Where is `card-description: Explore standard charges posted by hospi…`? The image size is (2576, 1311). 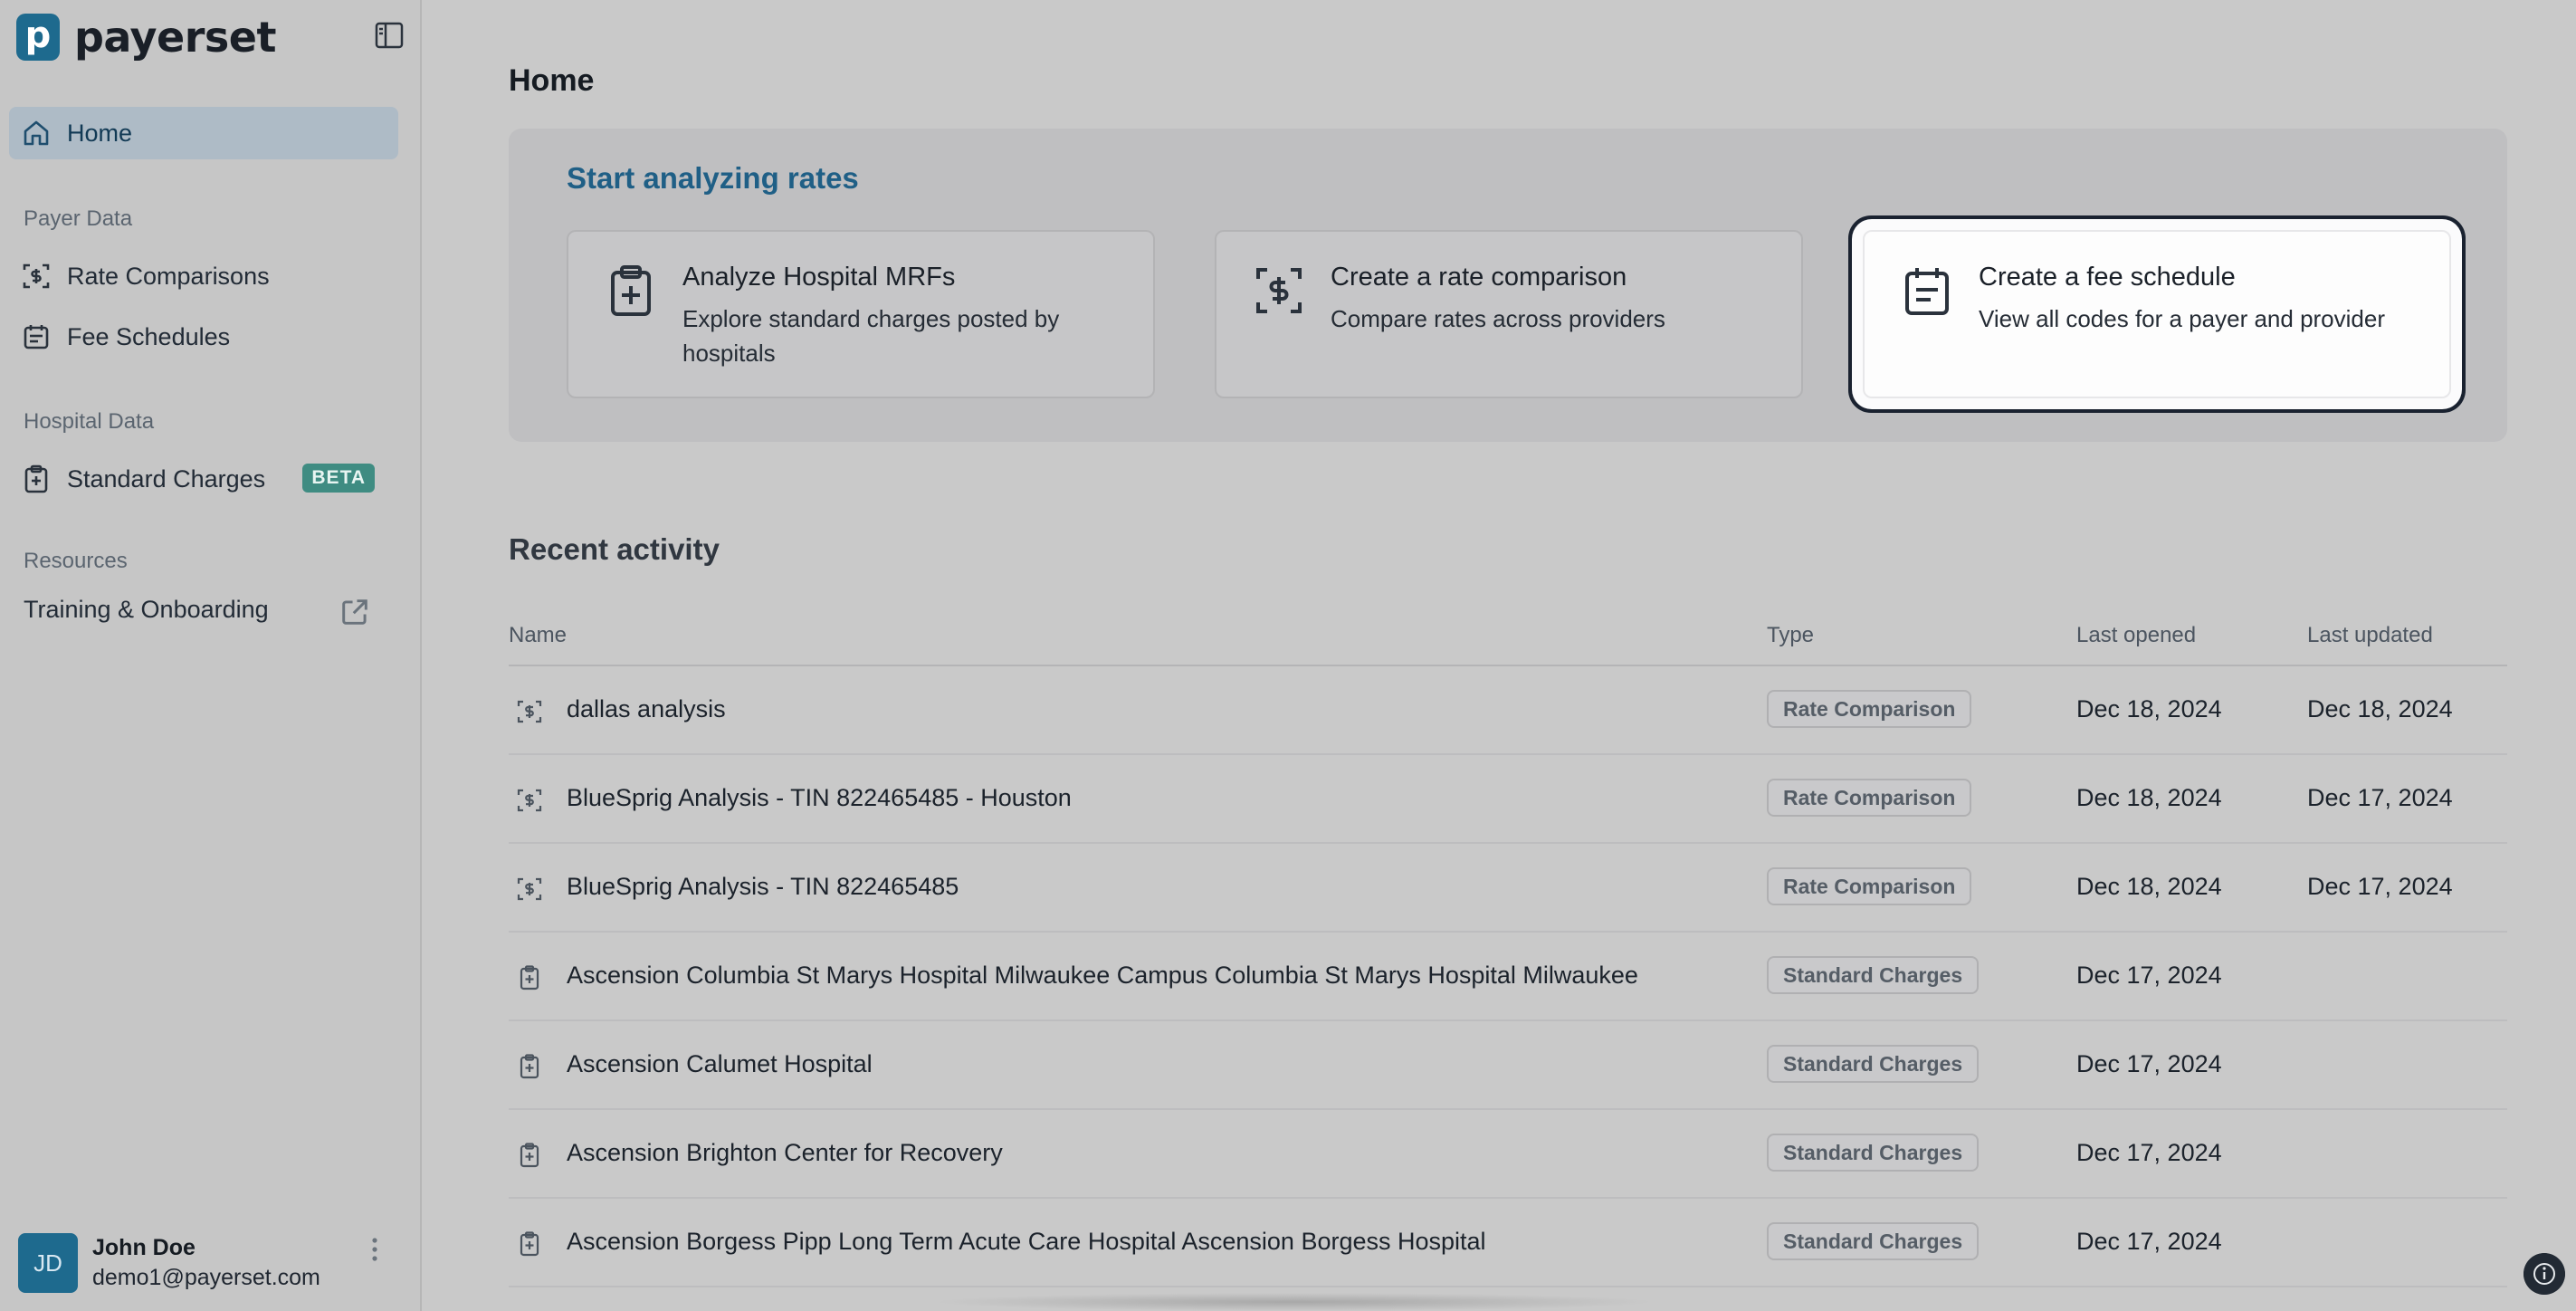 card-description: Explore standard charges posted by hospi… is located at coordinates (871, 336).